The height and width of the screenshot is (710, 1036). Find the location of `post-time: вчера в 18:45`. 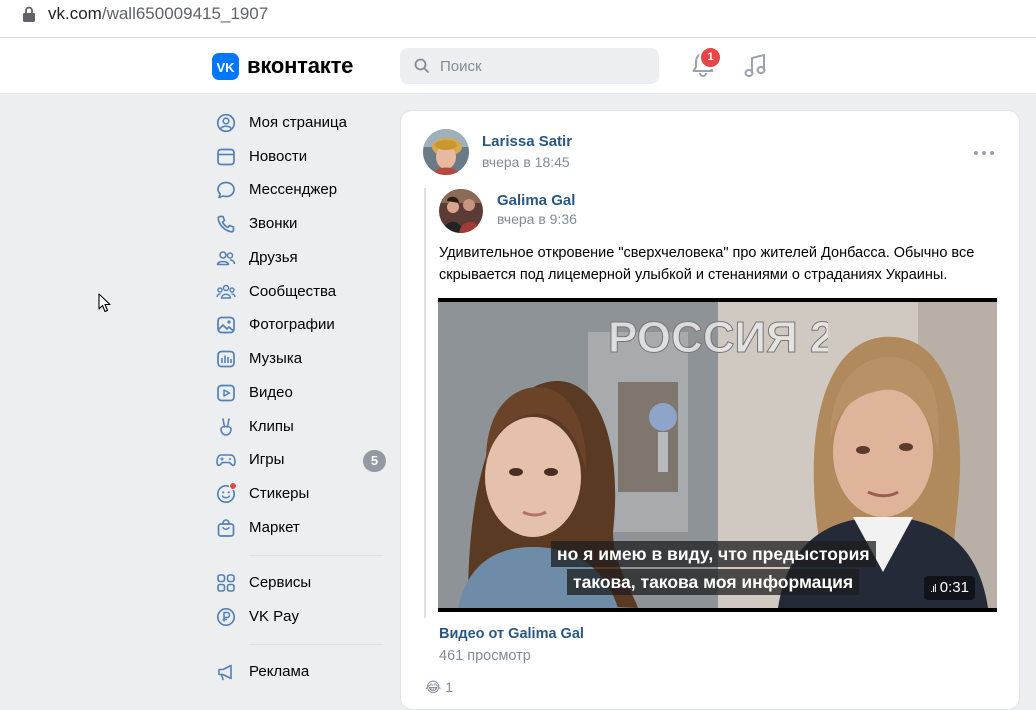

post-time: вчера в 18:45 is located at coordinates (526, 162).